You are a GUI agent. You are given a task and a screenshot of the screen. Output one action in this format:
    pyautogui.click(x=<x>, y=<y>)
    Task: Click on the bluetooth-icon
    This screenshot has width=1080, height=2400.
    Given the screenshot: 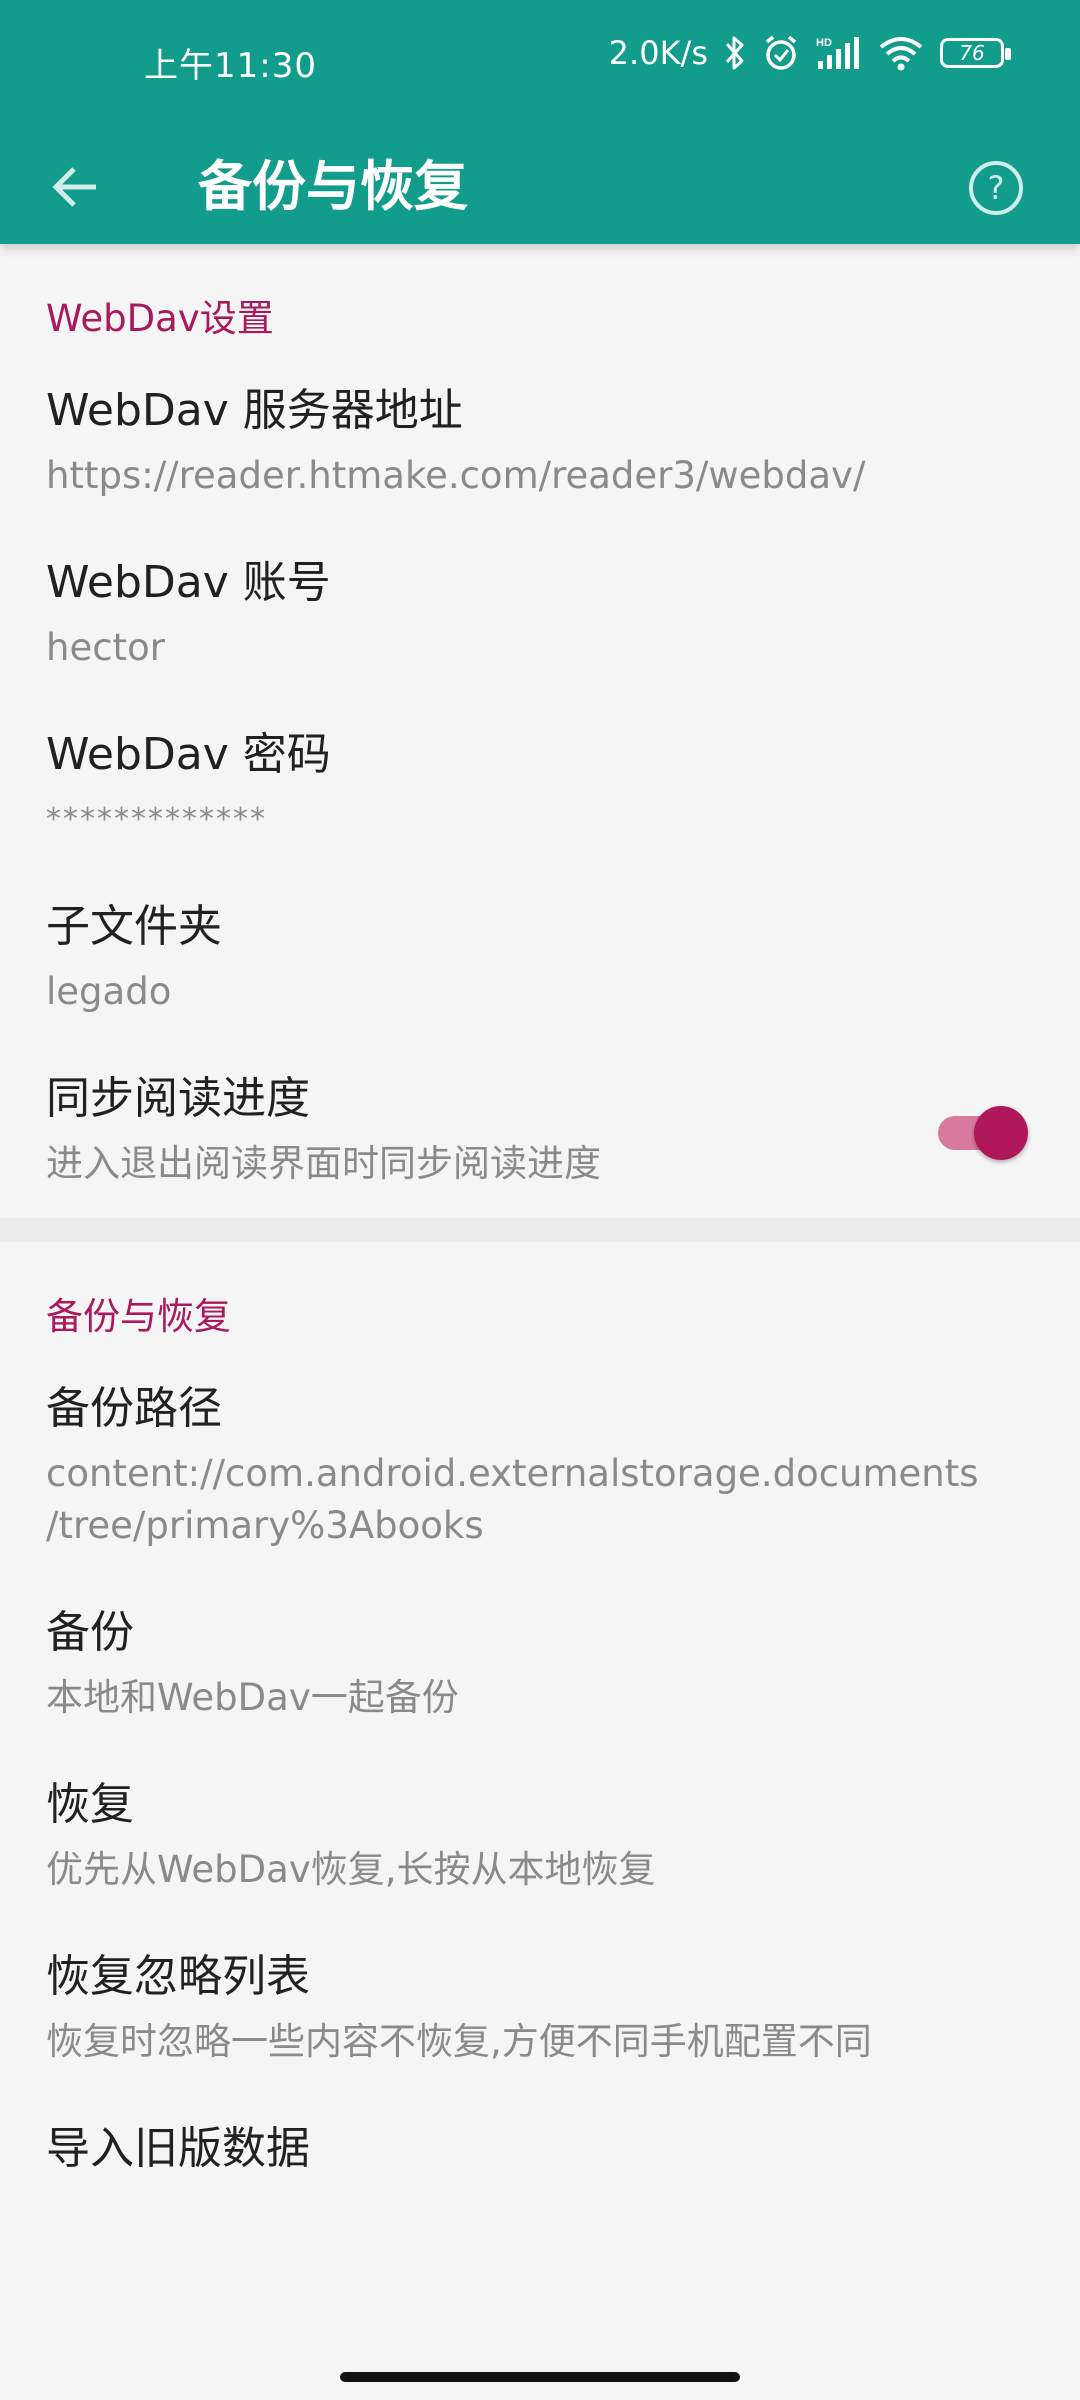 What is the action you would take?
    pyautogui.click(x=735, y=53)
    